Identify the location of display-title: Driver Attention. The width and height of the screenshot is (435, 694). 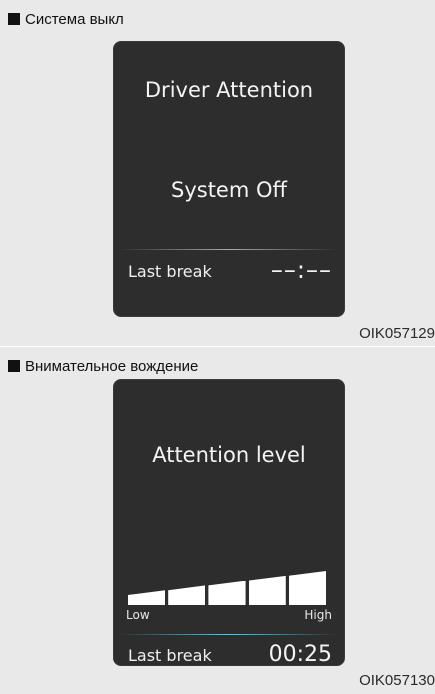
(229, 90).